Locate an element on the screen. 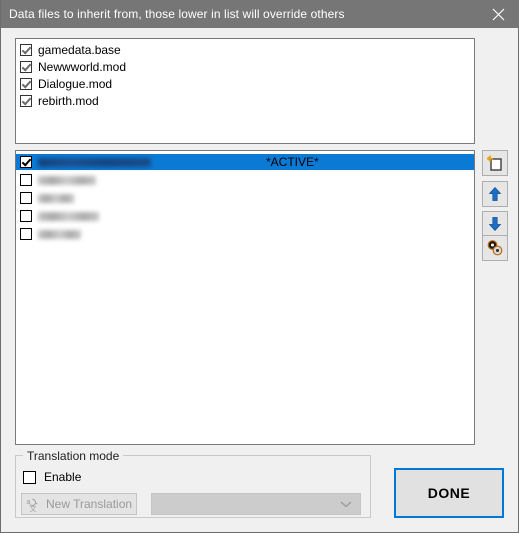 The width and height of the screenshot is (519, 533). inherit-list-item: rebirth.mod is located at coordinates (245, 101).